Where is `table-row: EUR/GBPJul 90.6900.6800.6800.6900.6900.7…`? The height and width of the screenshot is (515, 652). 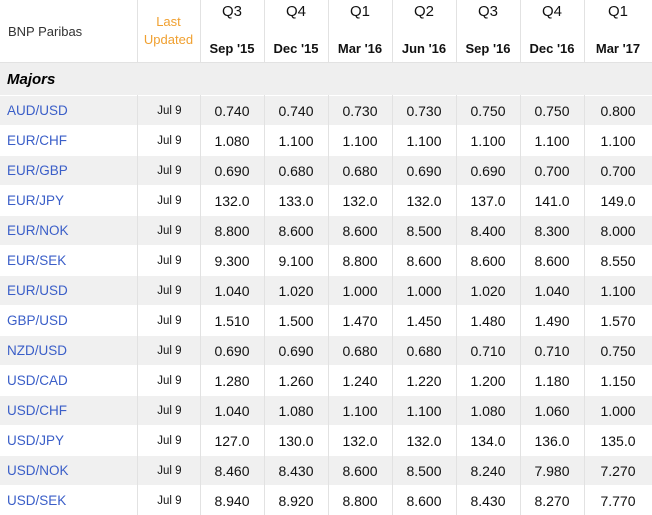
table-row: EUR/GBPJul 90.6900.6800.6800.6900.6900.7… is located at coordinates (326, 171).